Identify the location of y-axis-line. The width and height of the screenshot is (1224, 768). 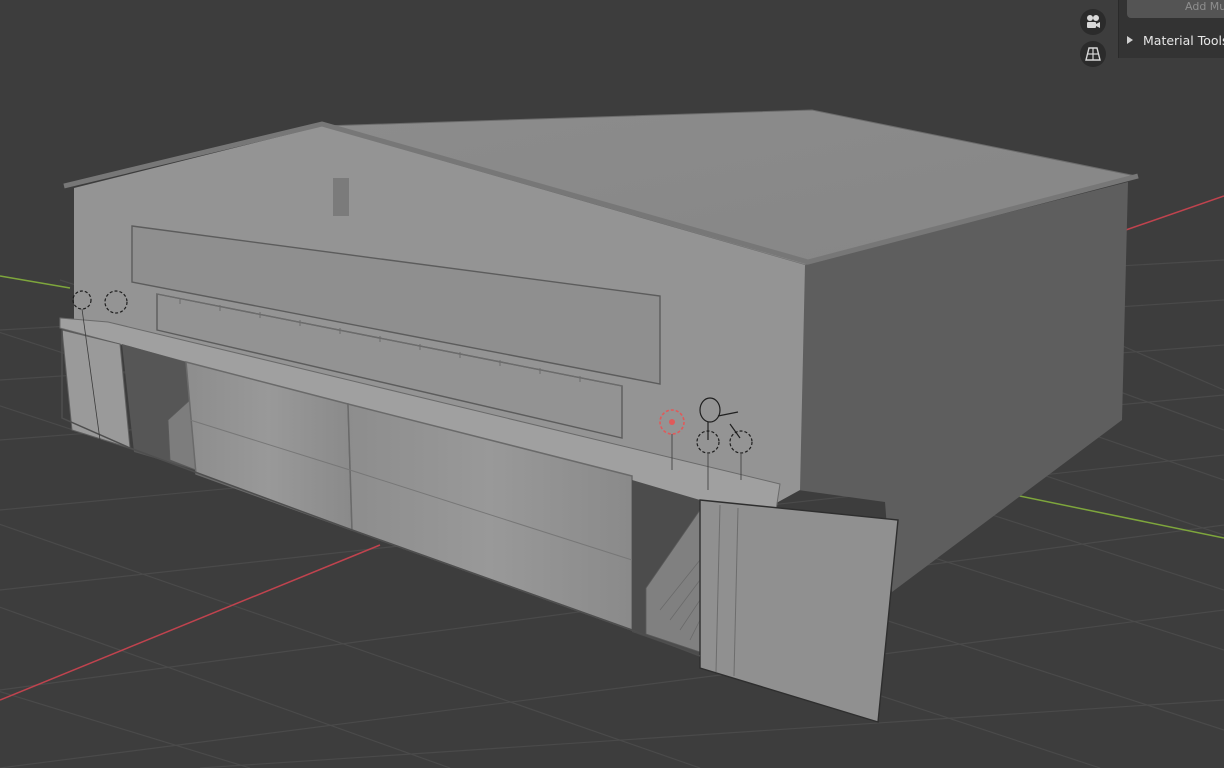
(35, 282).